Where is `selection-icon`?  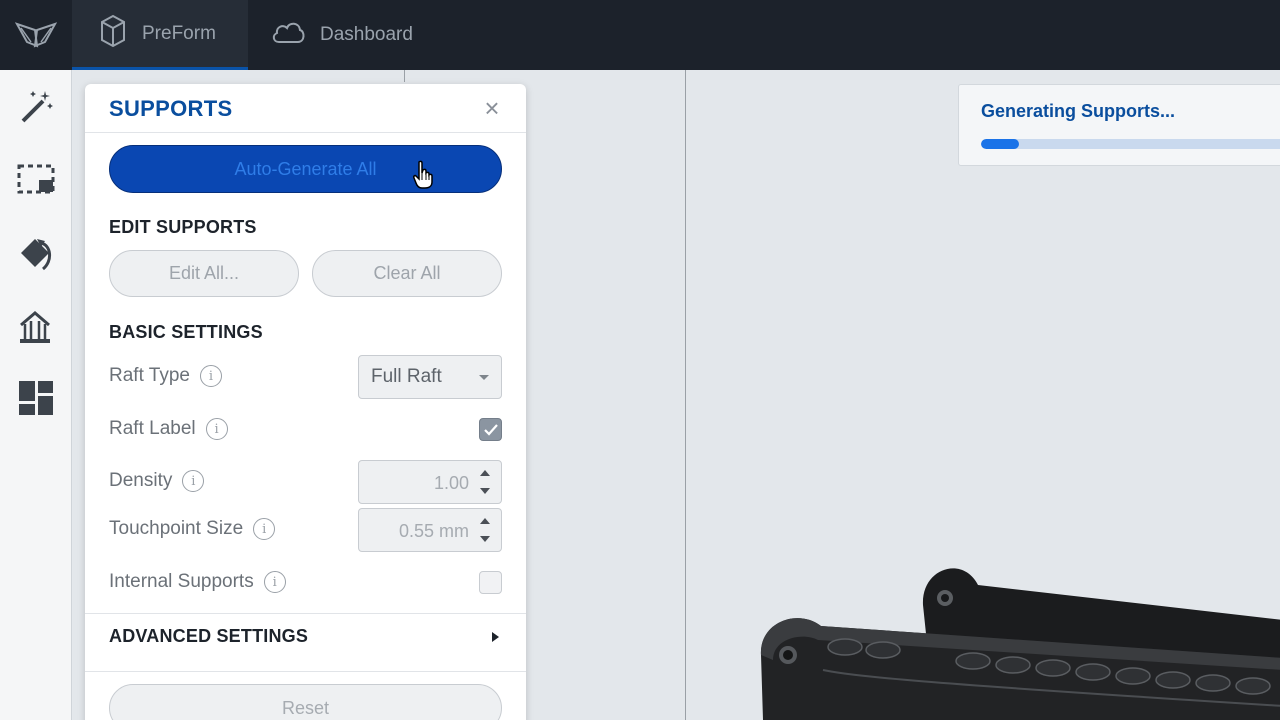 selection-icon is located at coordinates (36, 180).